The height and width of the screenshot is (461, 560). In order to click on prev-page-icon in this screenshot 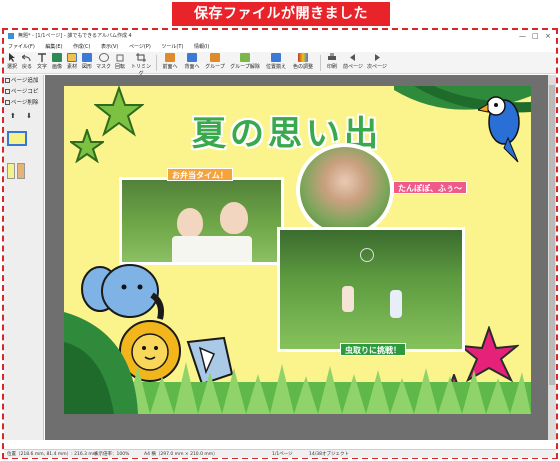, I will do `click(353, 57)`.